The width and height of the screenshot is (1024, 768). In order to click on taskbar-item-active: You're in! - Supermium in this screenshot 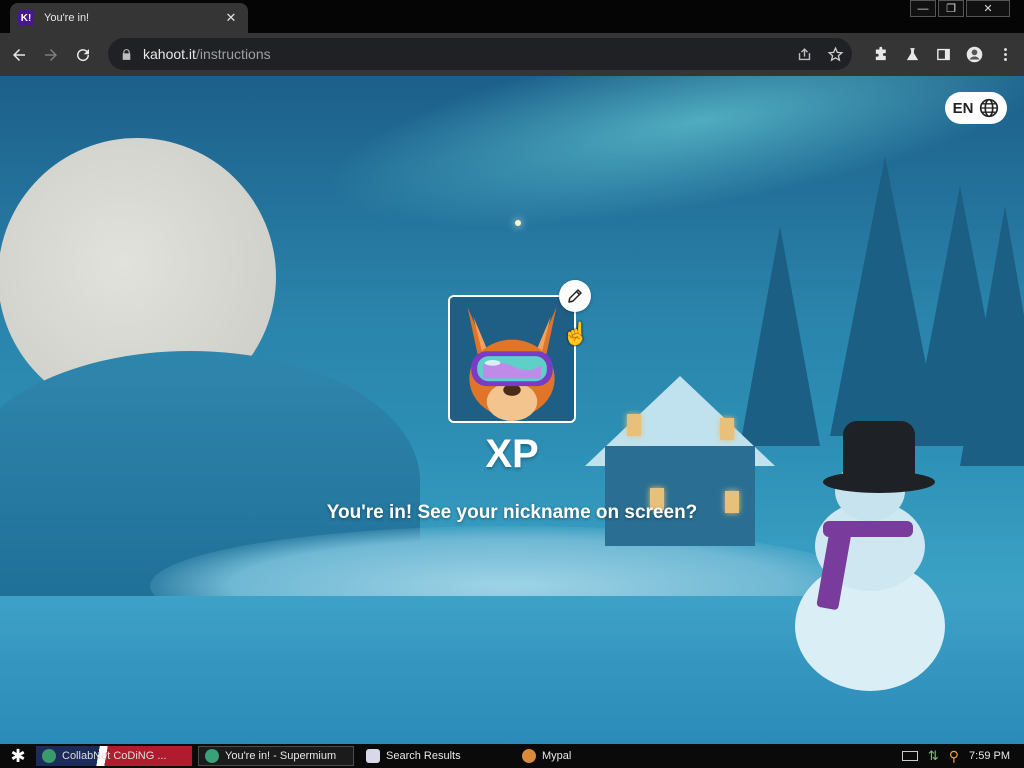, I will do `click(276, 756)`.